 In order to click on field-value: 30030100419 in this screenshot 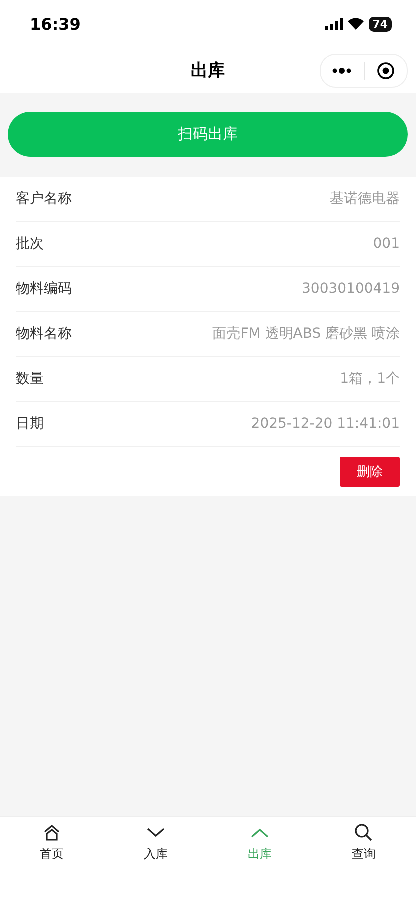, I will do `click(351, 289)`.